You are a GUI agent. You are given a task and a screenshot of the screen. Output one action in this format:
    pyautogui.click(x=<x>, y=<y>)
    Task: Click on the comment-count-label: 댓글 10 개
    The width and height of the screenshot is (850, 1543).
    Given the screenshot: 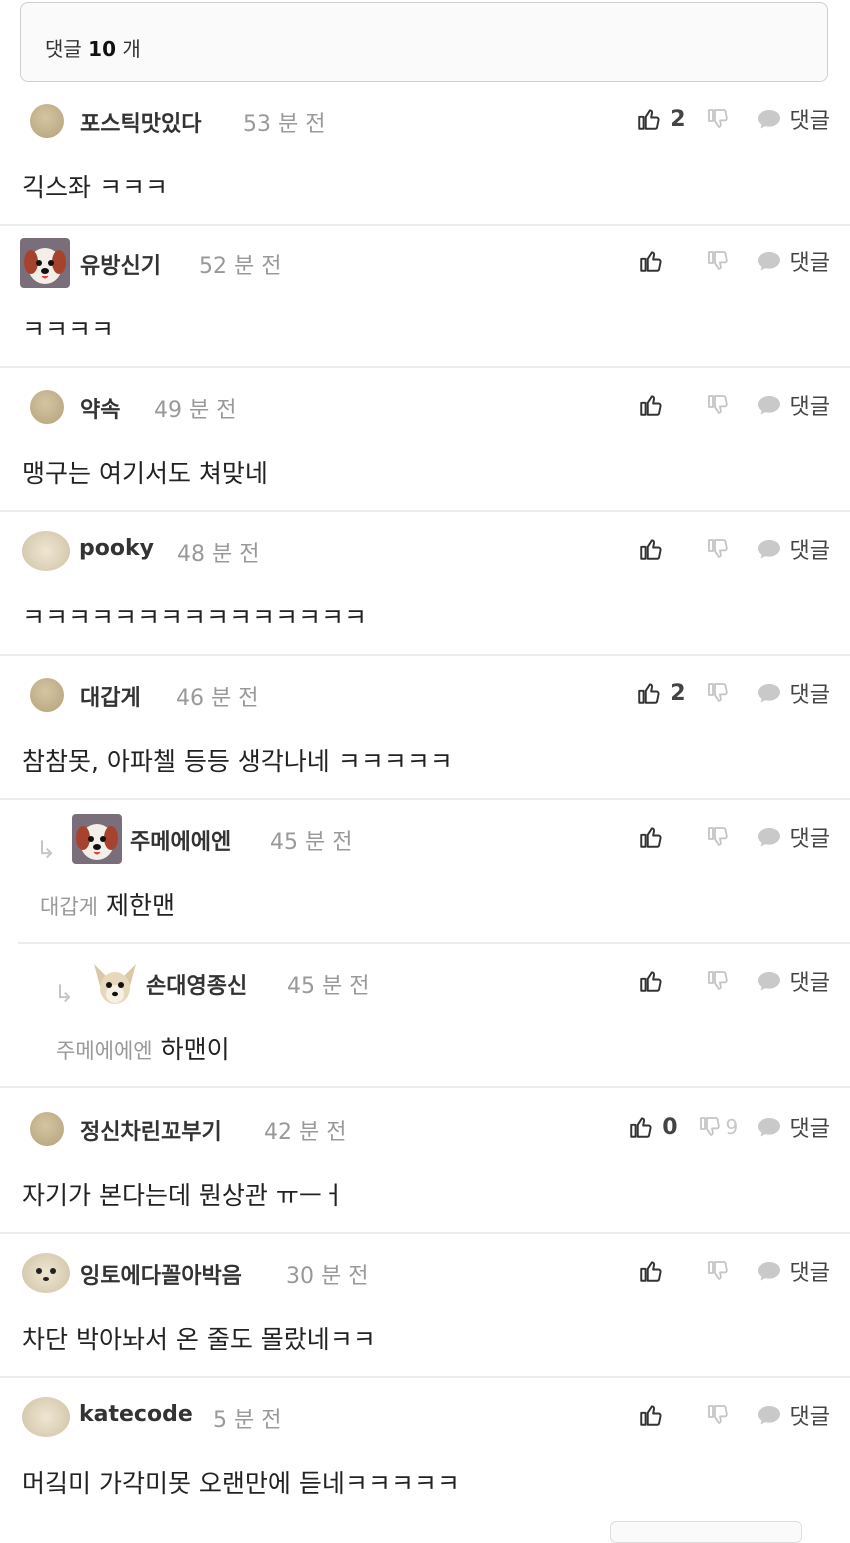 What is the action you would take?
    pyautogui.click(x=93, y=49)
    